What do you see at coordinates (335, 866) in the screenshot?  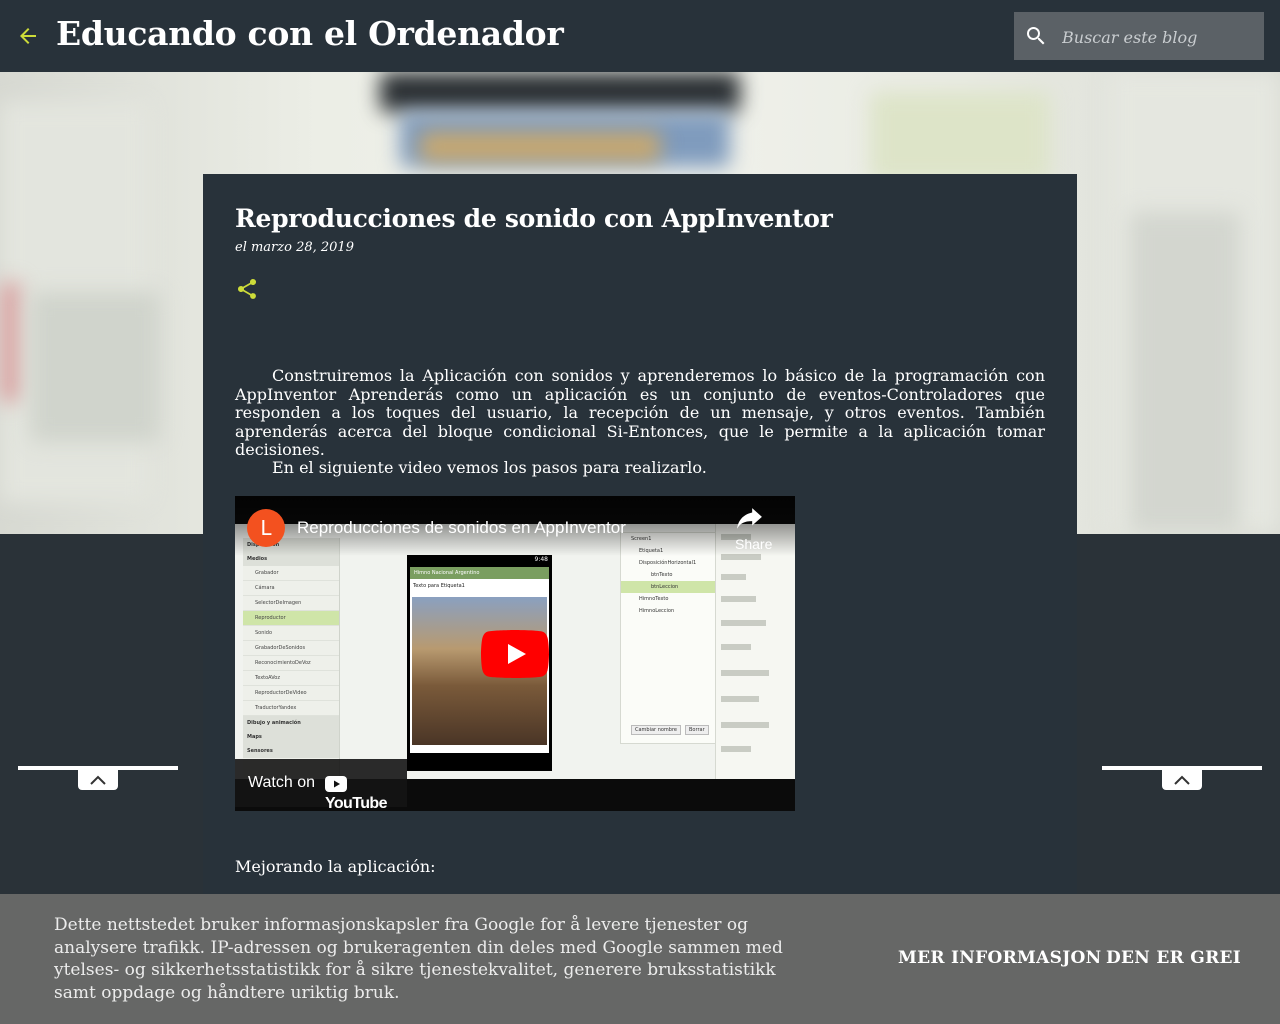 I see `post-paragraph: Mejorando la aplicación:` at bounding box center [335, 866].